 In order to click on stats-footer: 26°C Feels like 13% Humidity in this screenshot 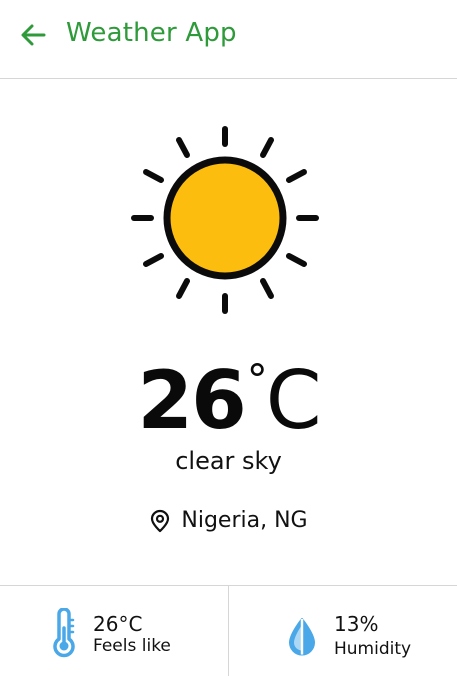, I will do `click(228, 630)`.